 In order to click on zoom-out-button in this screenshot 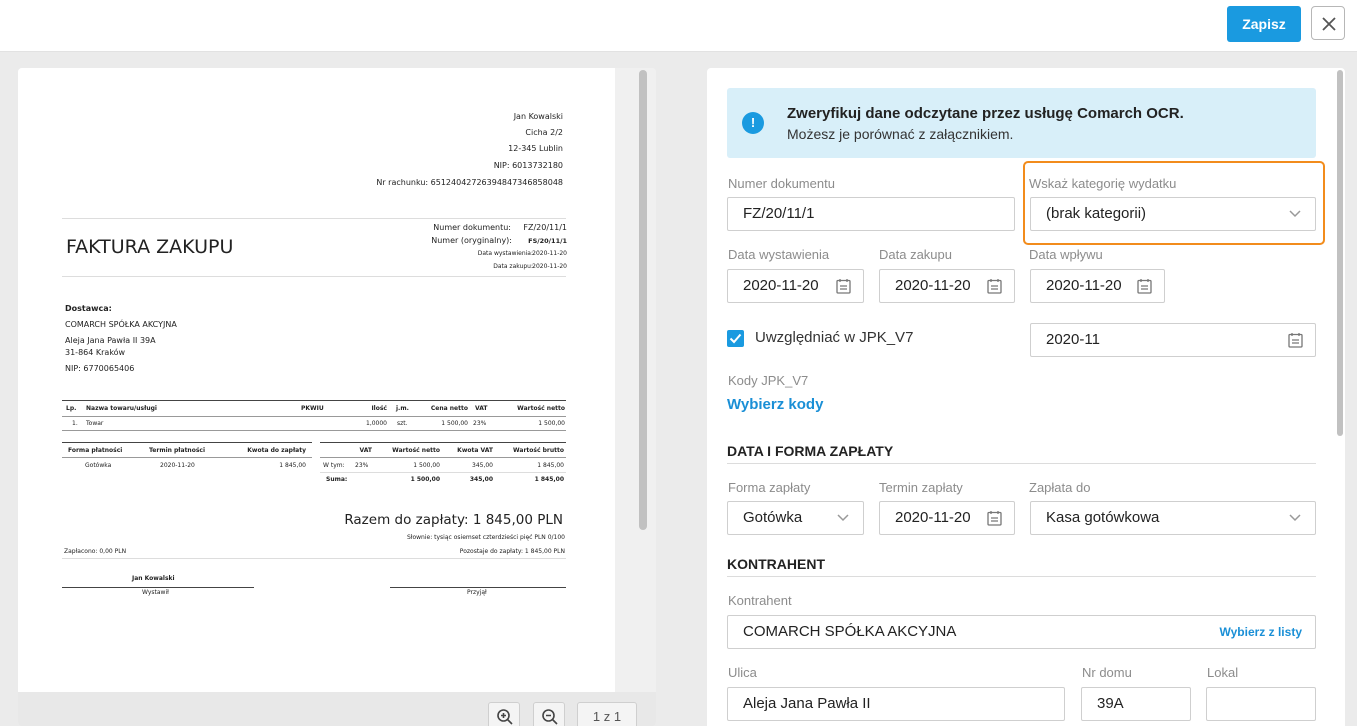, I will do `click(549, 714)`.